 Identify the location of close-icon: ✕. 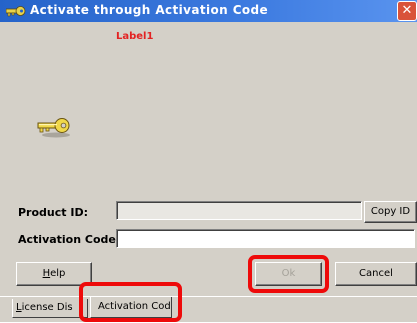
(407, 10).